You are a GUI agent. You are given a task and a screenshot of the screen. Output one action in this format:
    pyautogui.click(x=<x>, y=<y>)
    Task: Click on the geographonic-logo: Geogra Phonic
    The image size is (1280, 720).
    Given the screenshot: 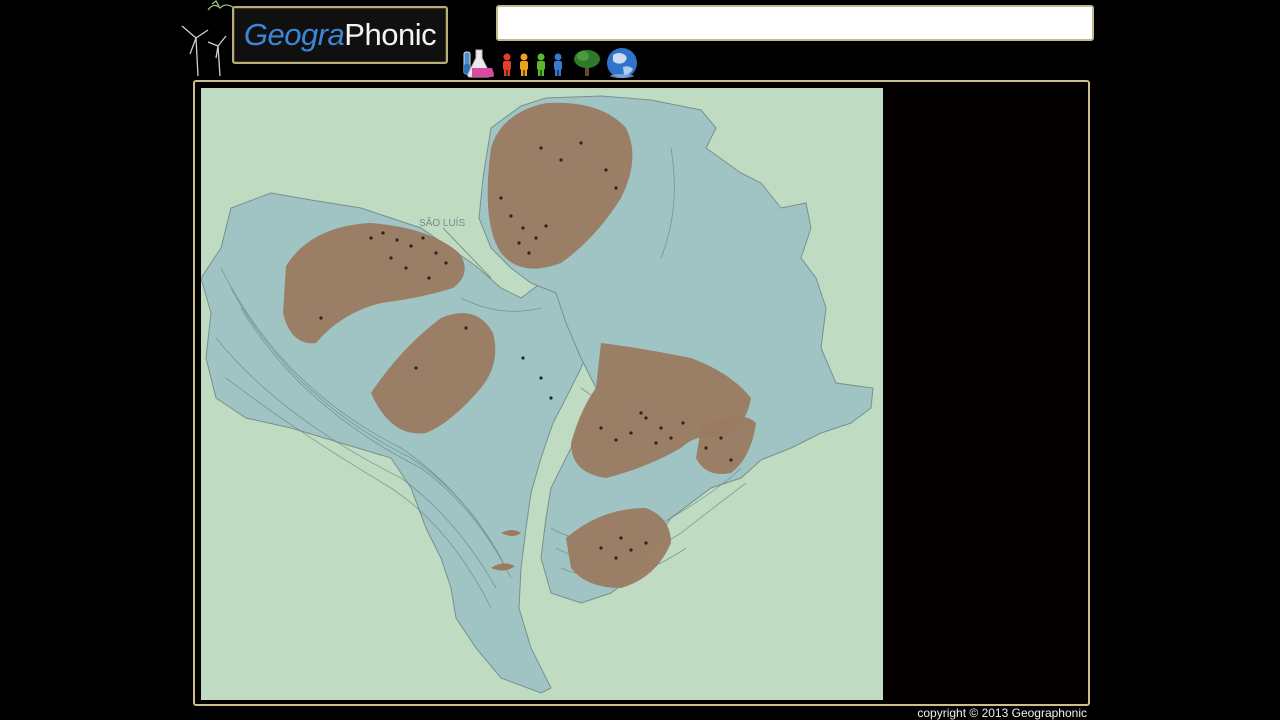 What is the action you would take?
    pyautogui.click(x=340, y=35)
    